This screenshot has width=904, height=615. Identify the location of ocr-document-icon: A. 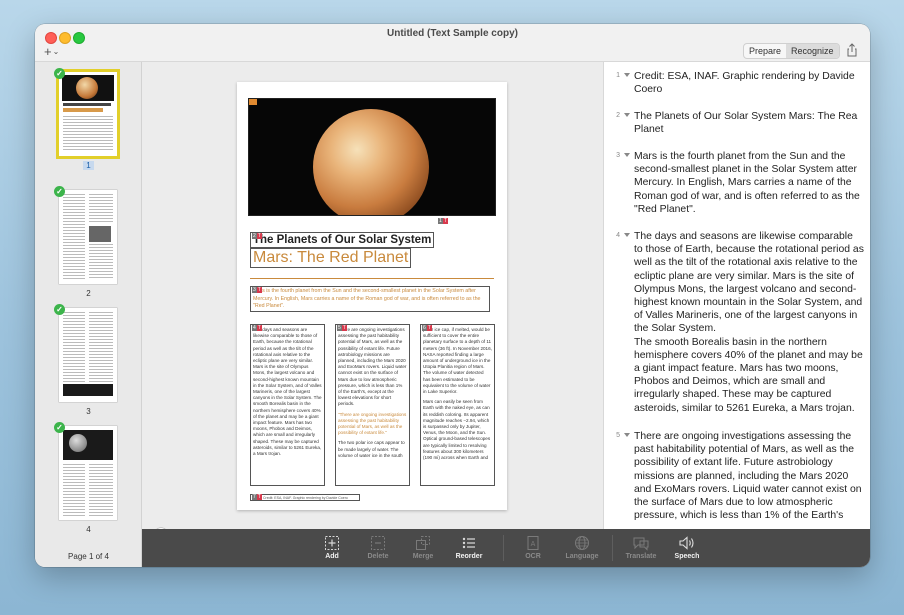
(533, 542).